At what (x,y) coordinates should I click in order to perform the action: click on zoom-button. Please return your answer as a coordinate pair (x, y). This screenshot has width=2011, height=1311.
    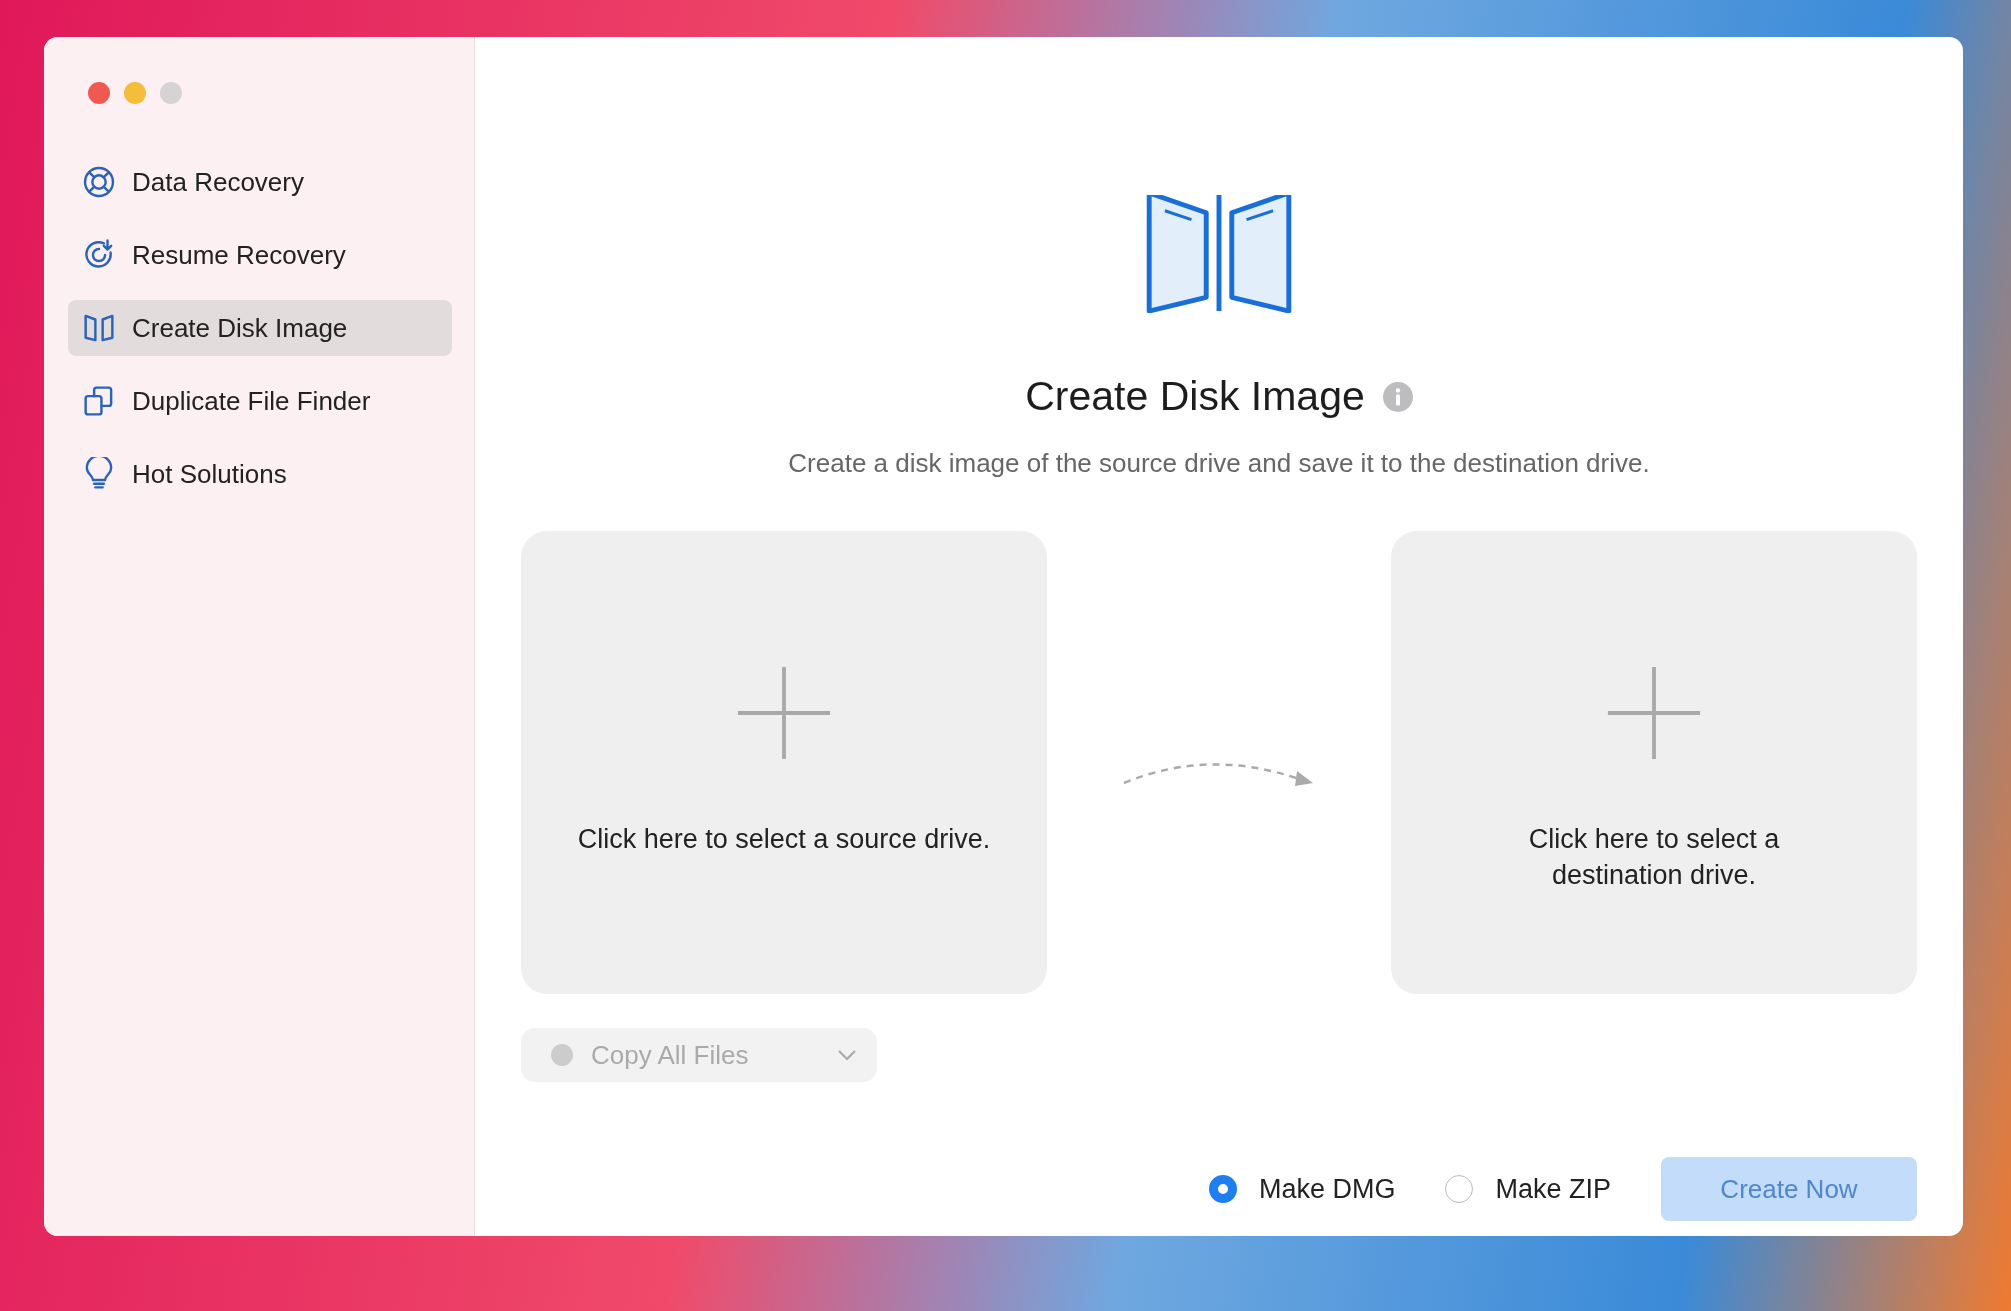
    Looking at the image, I should click on (171, 93).